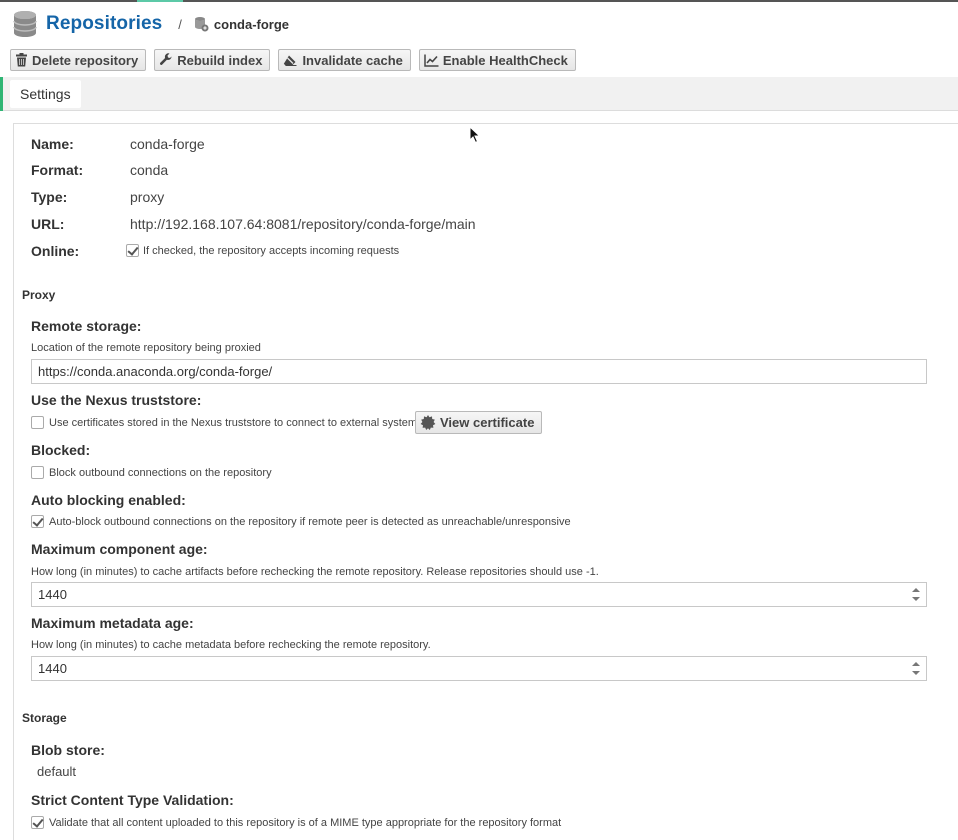 The height and width of the screenshot is (840, 958). What do you see at coordinates (916, 668) in the screenshot?
I see `max-metadata-age-spinner` at bounding box center [916, 668].